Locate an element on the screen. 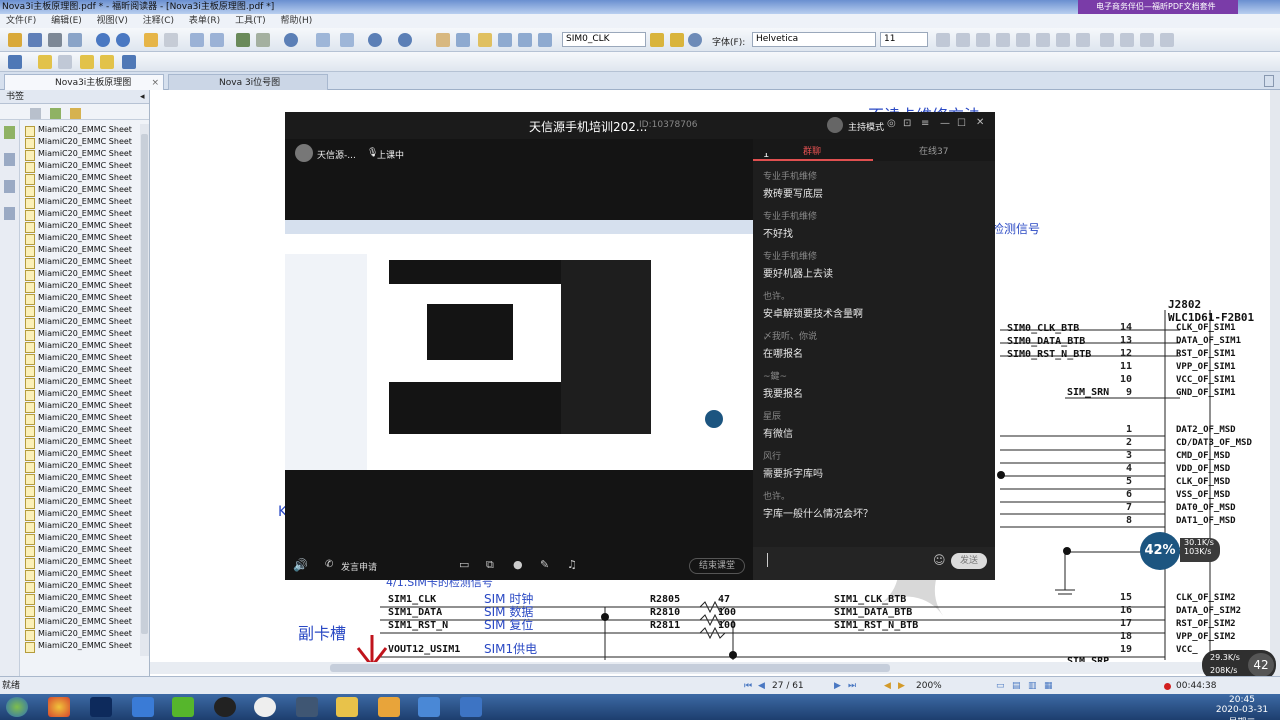 Image resolution: width=1280 pixels, height=728 pixels. menu-view: 视图(V) is located at coordinates (112, 21).